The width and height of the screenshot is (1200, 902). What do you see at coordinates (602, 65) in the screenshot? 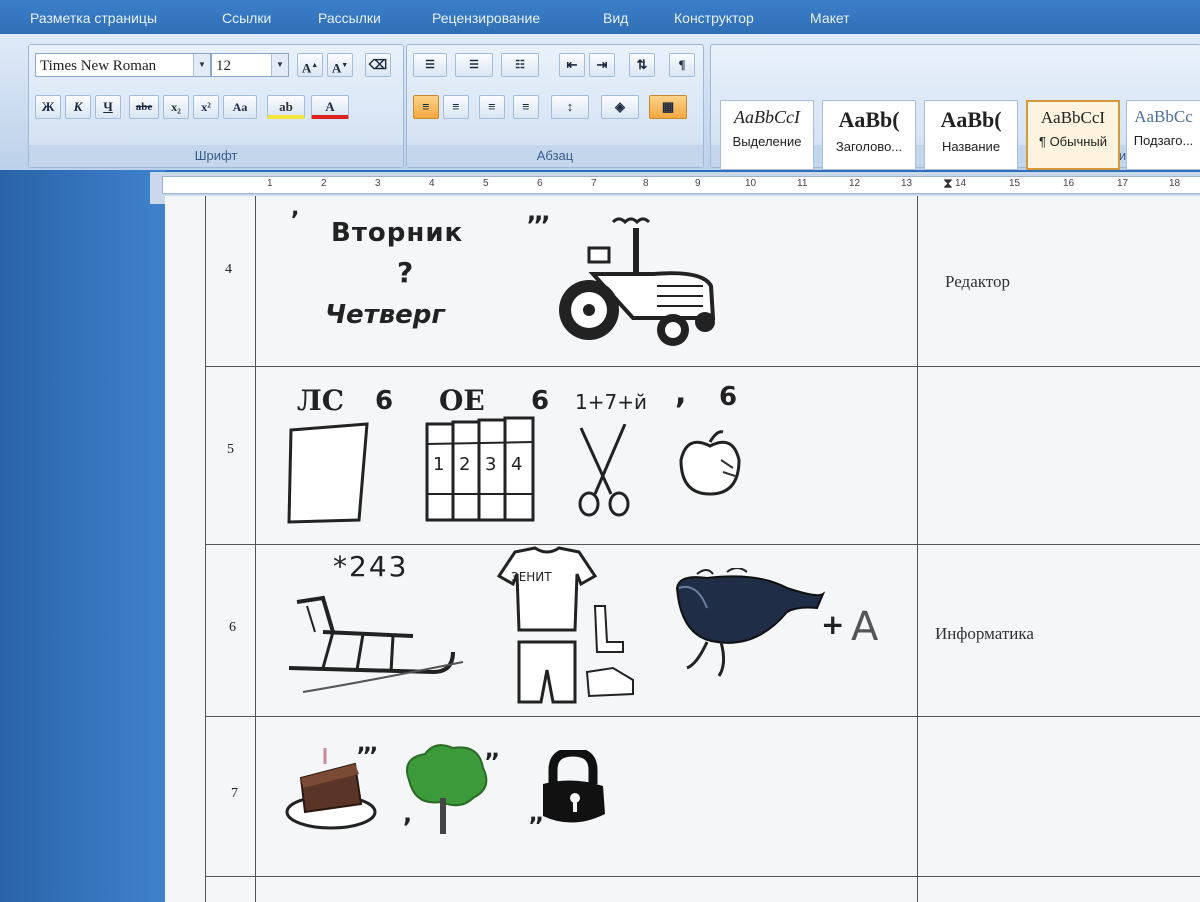
I see `increase-indent-icon: ⇥` at bounding box center [602, 65].